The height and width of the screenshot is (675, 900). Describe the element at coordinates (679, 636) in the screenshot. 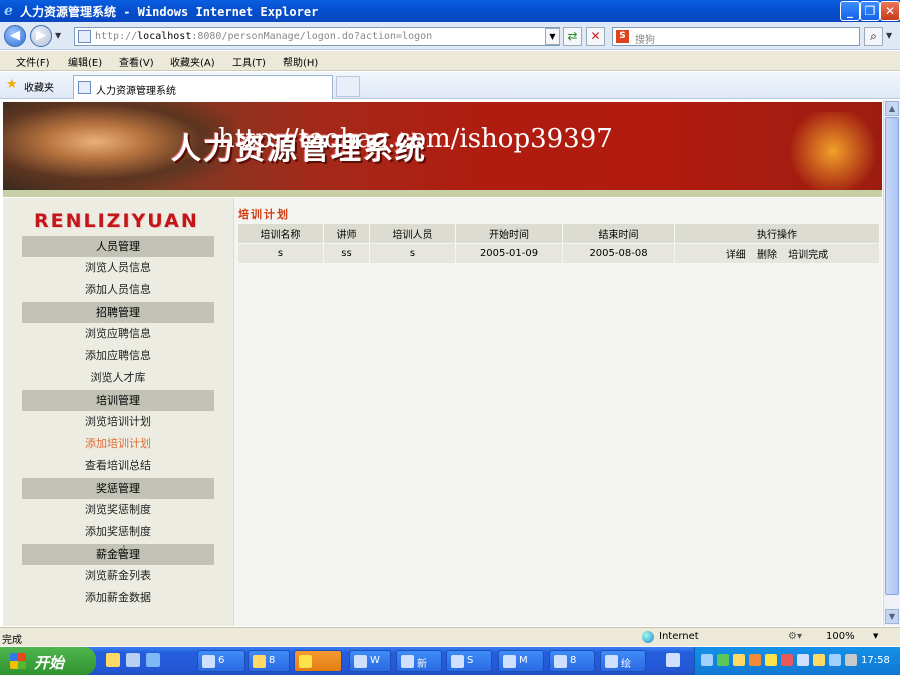

I see `zone-label: Internet` at that location.